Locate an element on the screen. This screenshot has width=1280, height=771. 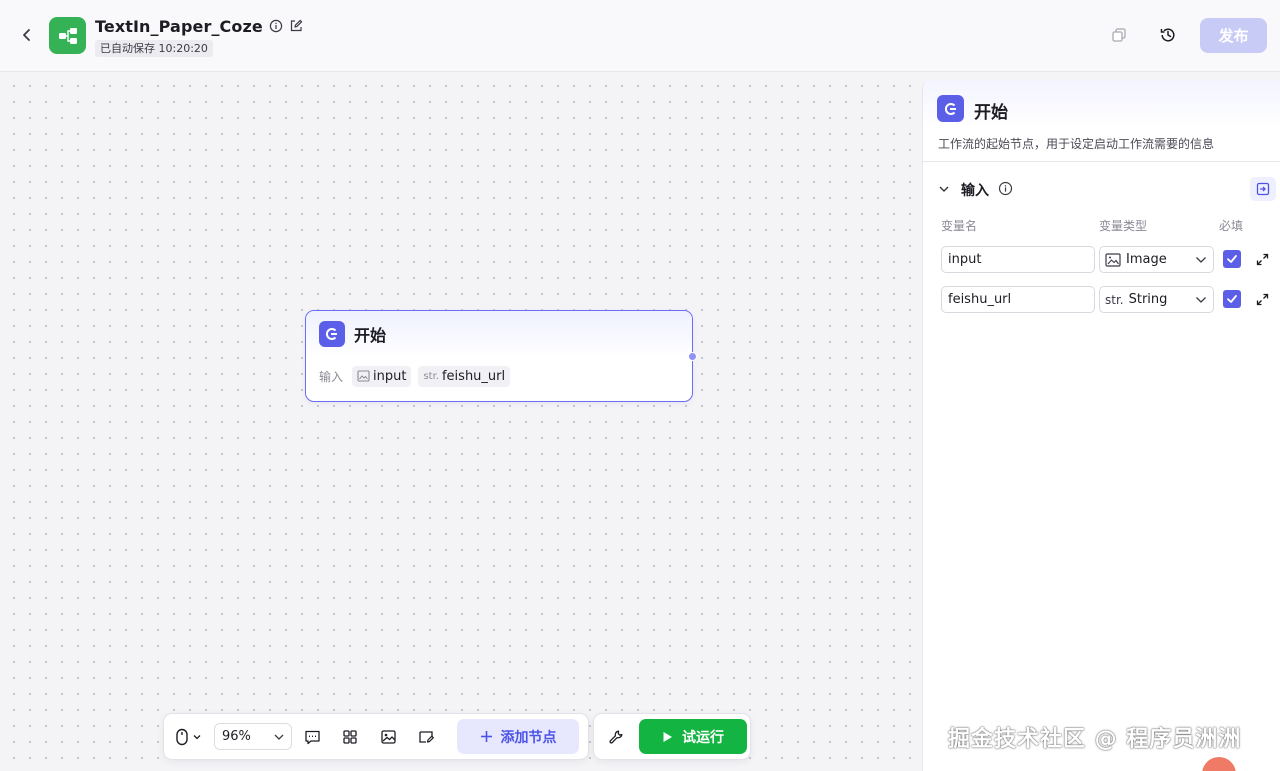
start-node-header: 开始 is located at coordinates (499, 334).